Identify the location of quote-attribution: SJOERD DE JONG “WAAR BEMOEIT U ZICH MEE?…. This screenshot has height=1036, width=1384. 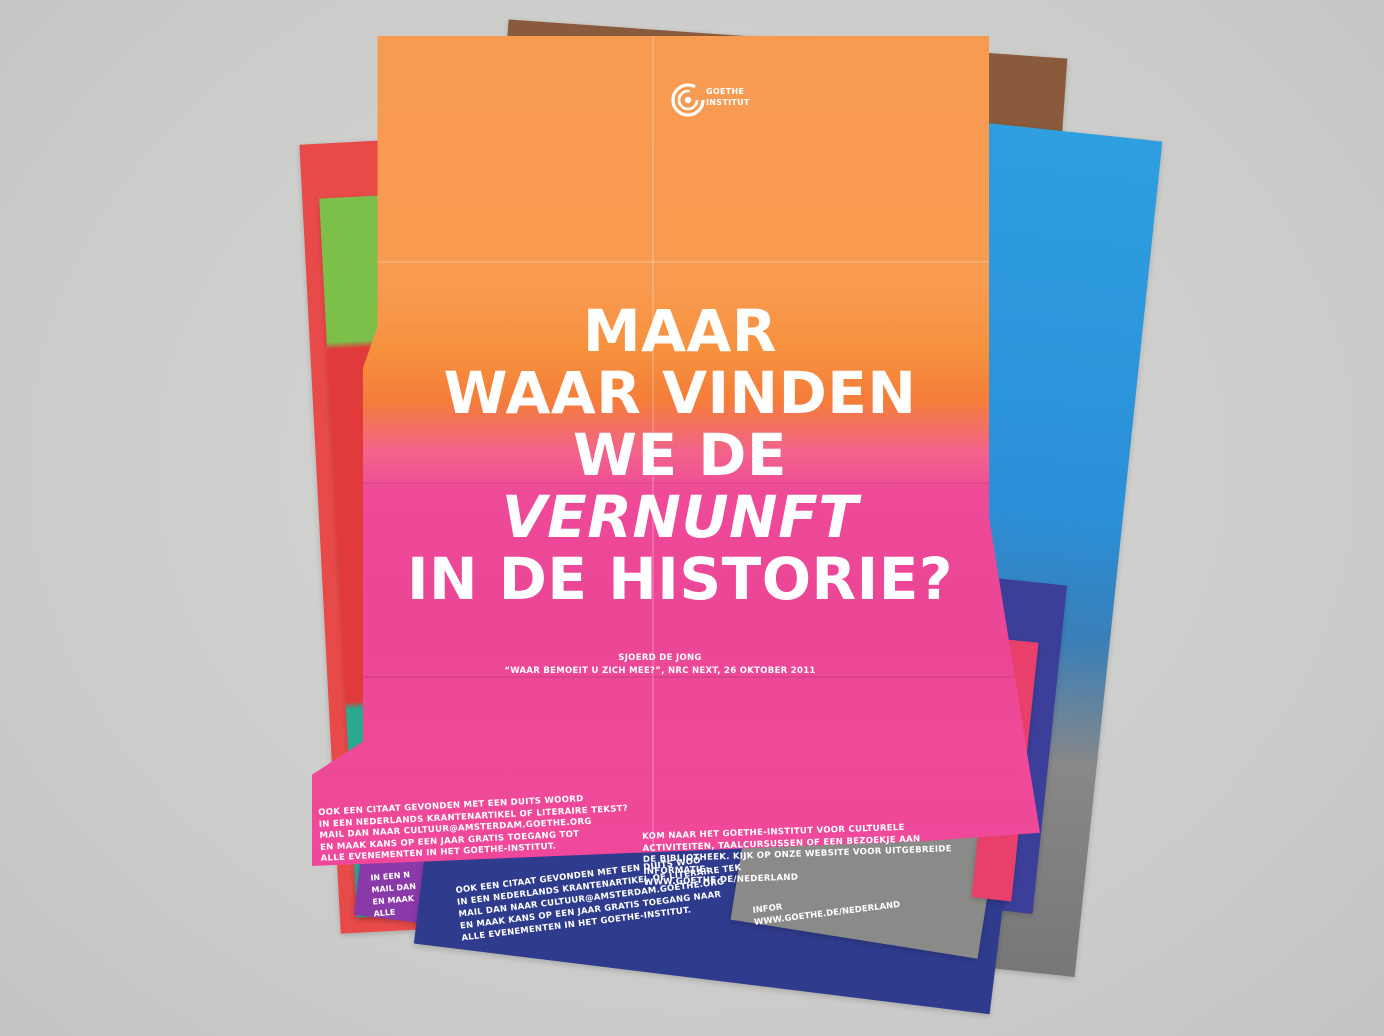
(660, 665).